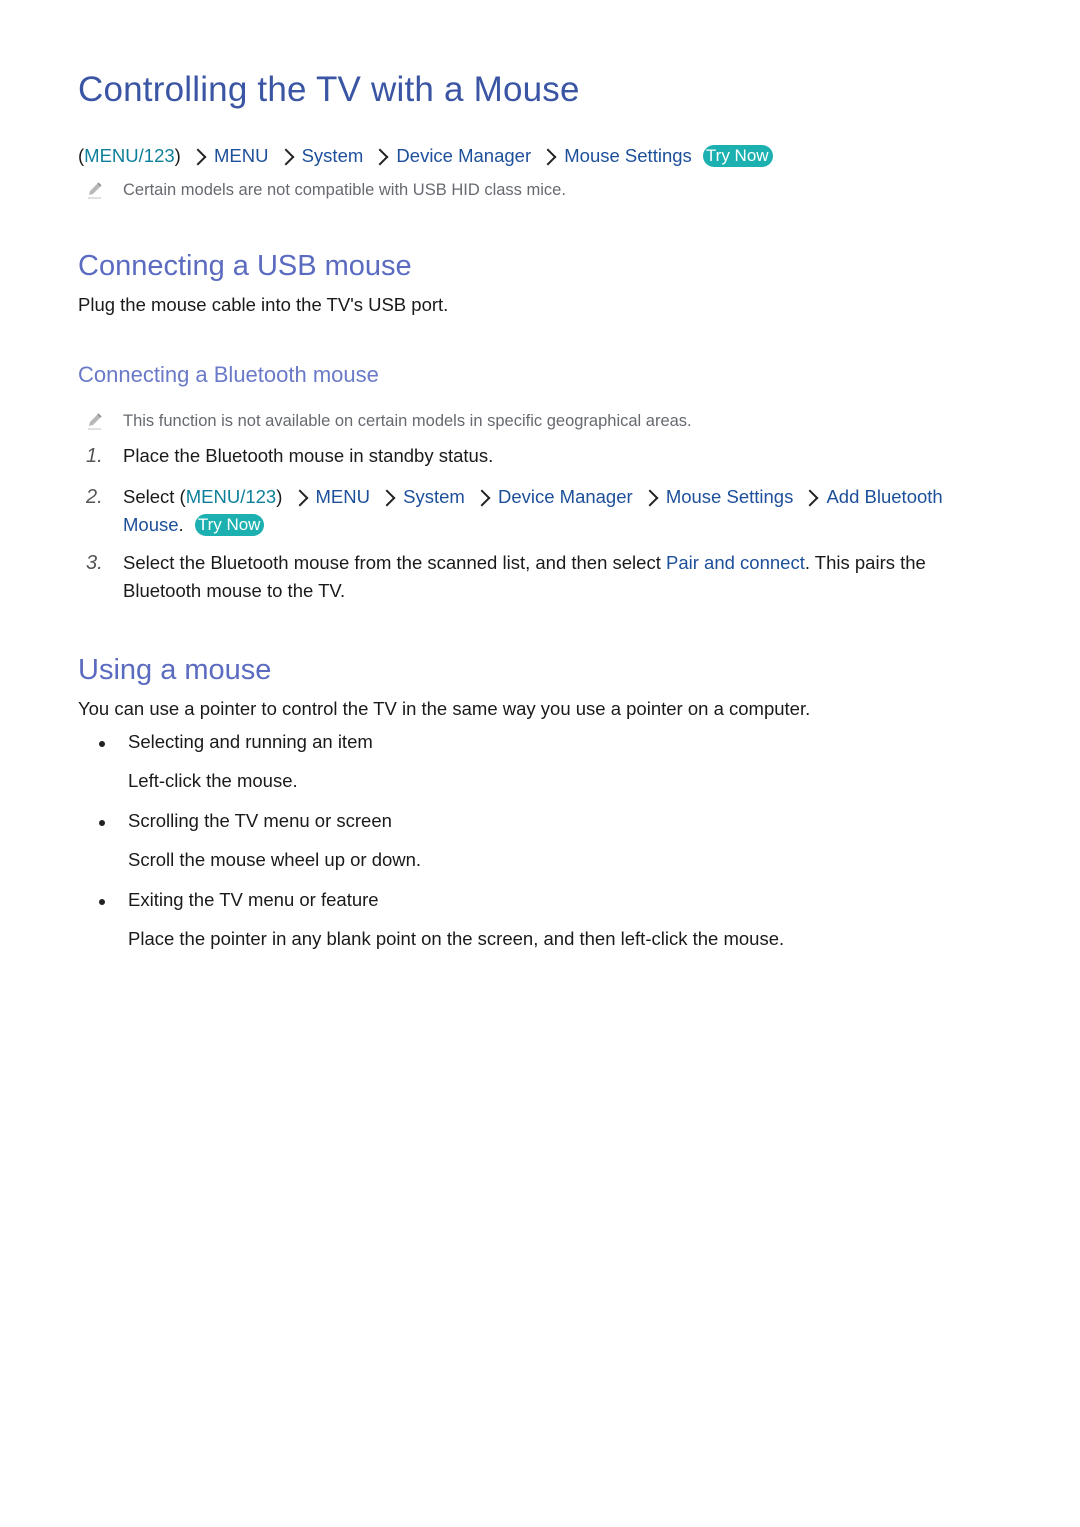 Image resolution: width=1080 pixels, height=1527 pixels. Describe the element at coordinates (228, 374) in the screenshot. I see `section-heading-bluetooth: Connecting a Bluetooth mouse` at that location.